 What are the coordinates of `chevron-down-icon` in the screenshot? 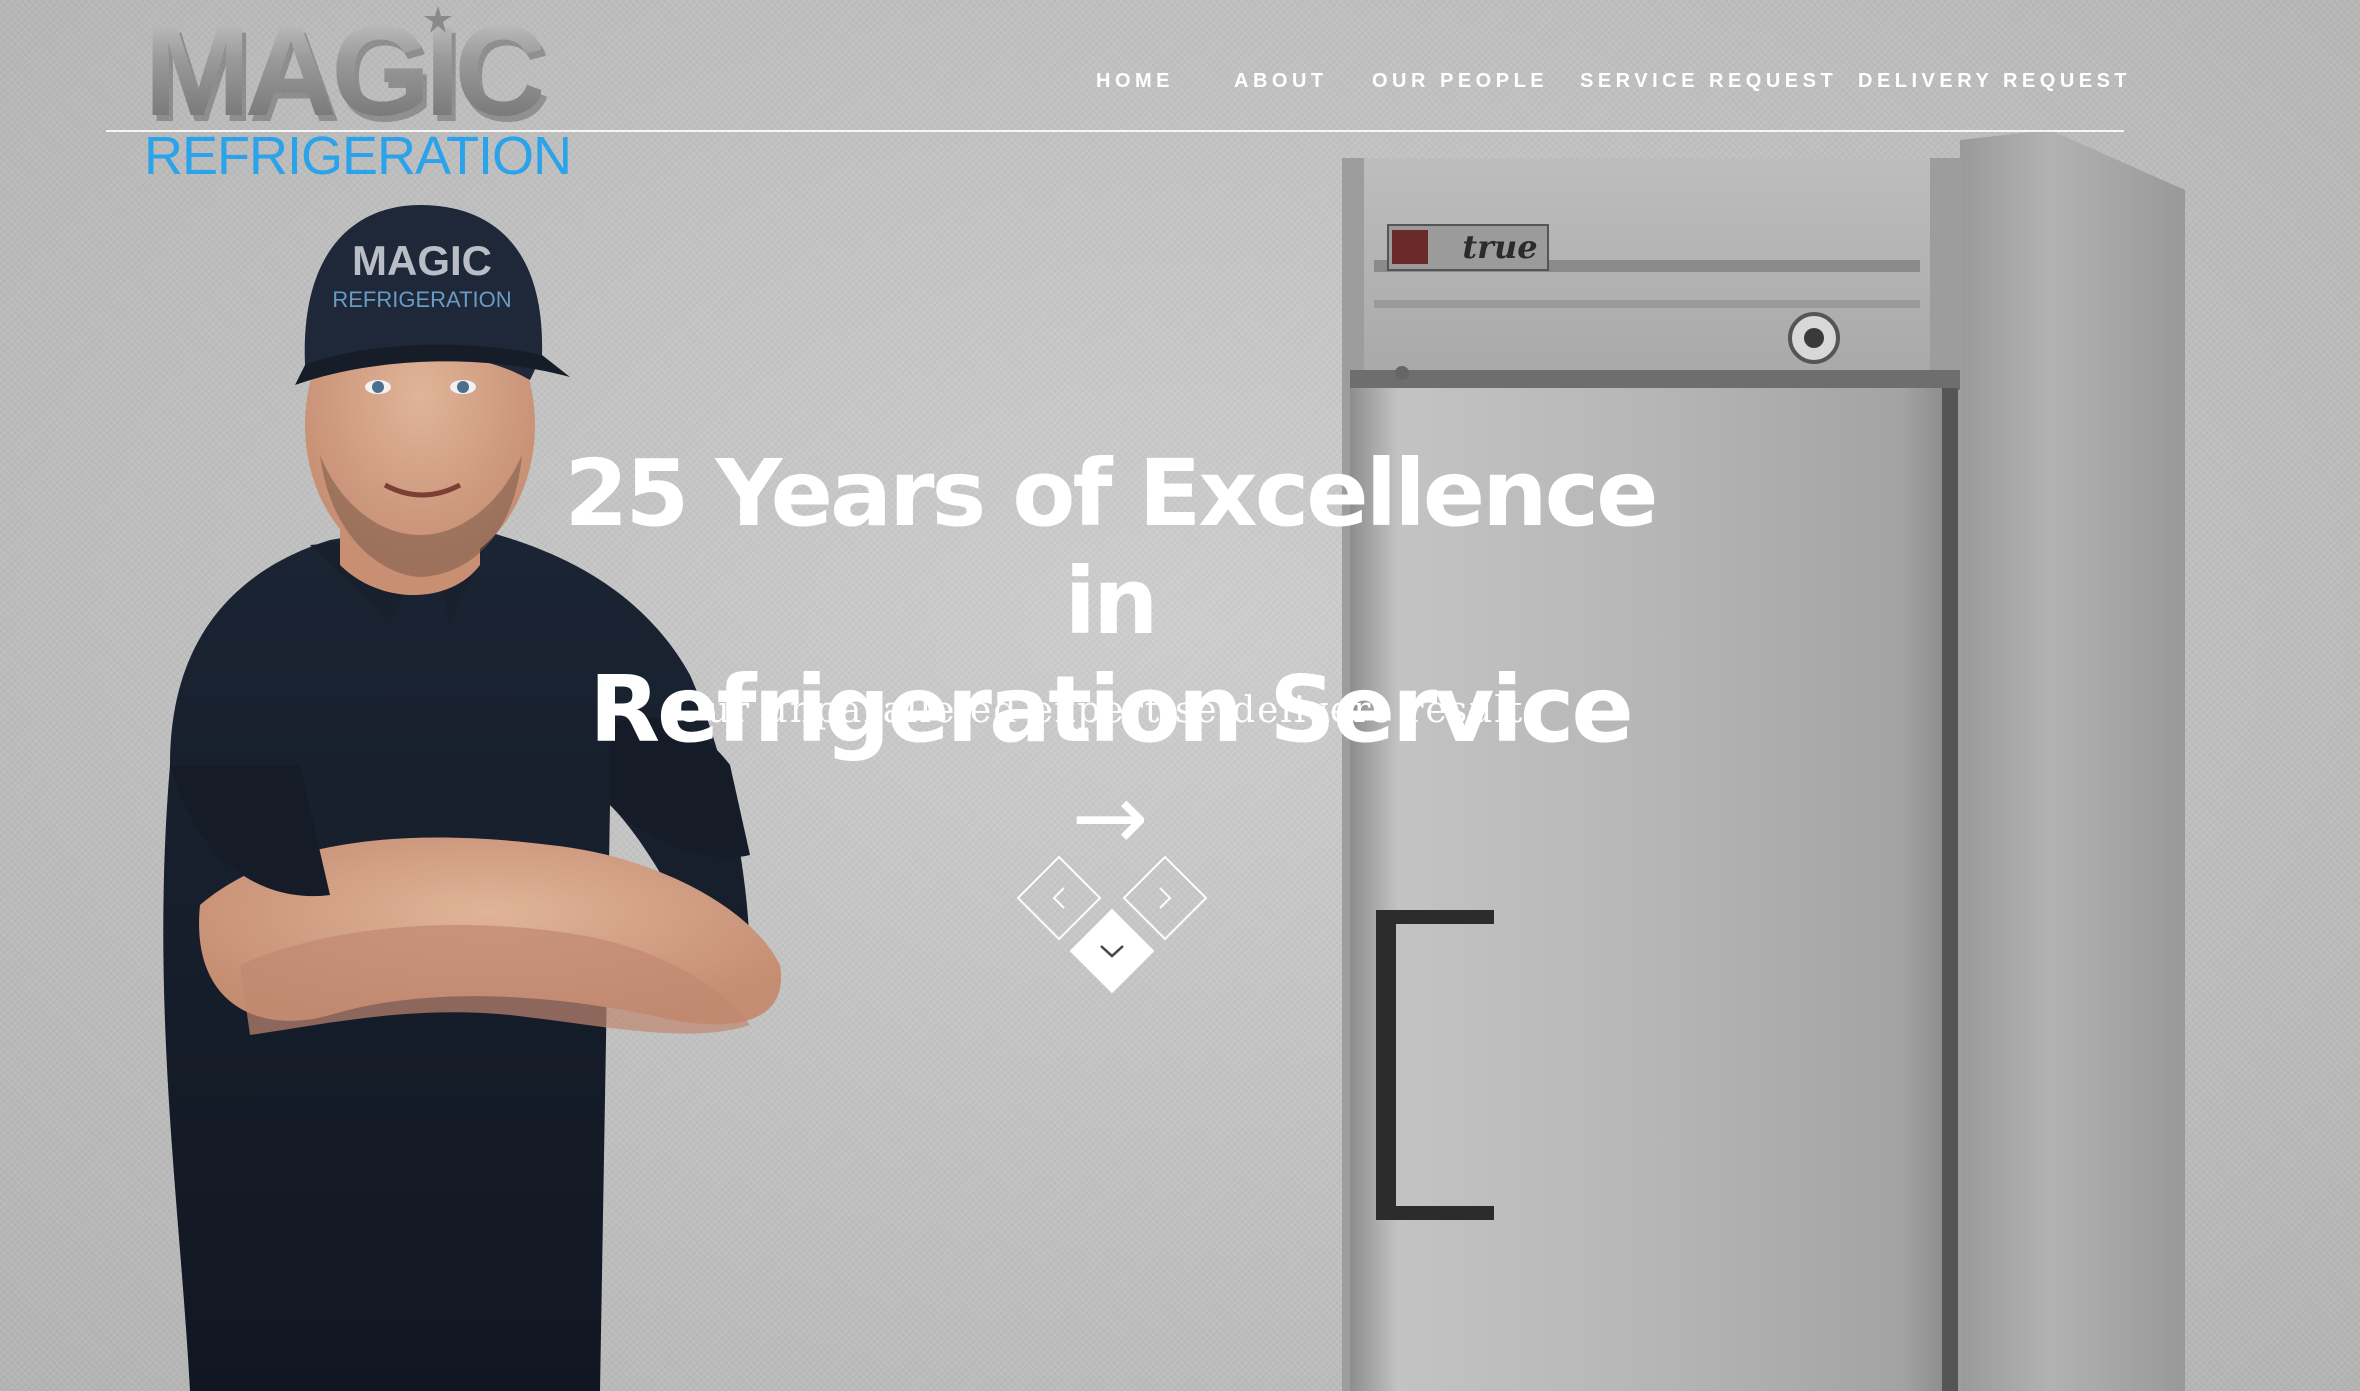 It's located at (1112, 951).